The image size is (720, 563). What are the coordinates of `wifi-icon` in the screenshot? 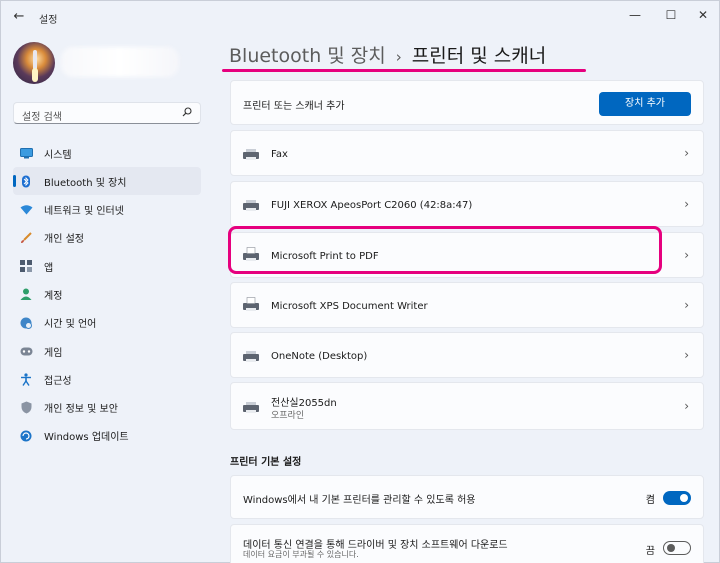 It's located at (26, 210).